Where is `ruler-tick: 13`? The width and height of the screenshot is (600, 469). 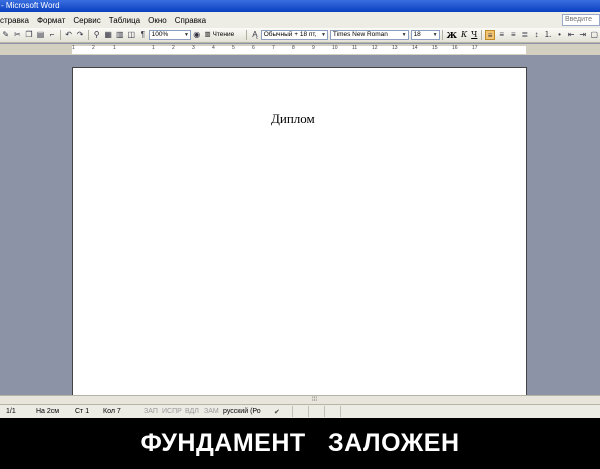
ruler-tick: 13 is located at coordinates (395, 48).